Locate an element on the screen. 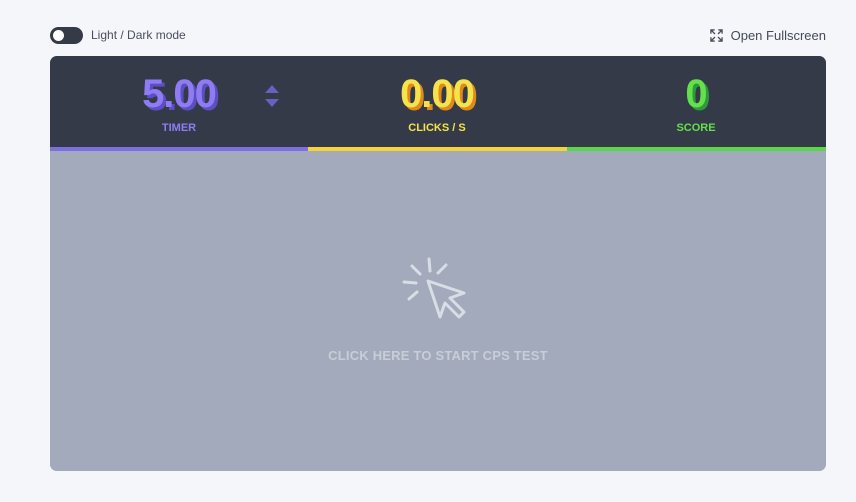  score-stat: 0 SCORE is located at coordinates (696, 101).